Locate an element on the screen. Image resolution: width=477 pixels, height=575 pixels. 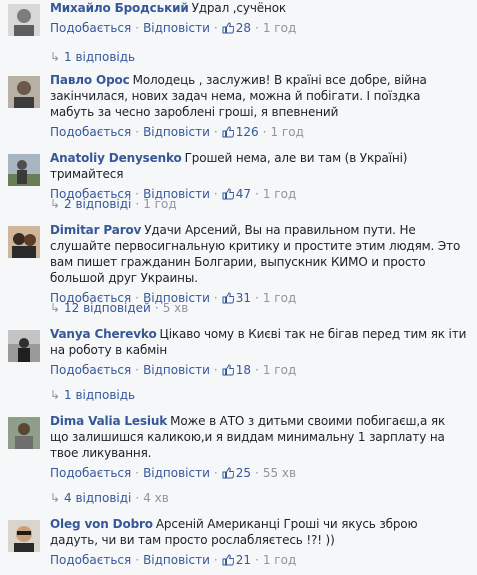
like-count: 126 is located at coordinates (247, 132).